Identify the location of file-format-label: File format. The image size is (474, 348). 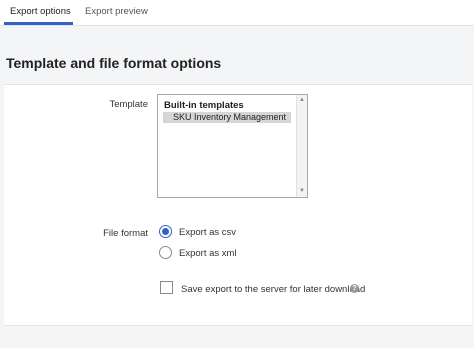
(125, 233).